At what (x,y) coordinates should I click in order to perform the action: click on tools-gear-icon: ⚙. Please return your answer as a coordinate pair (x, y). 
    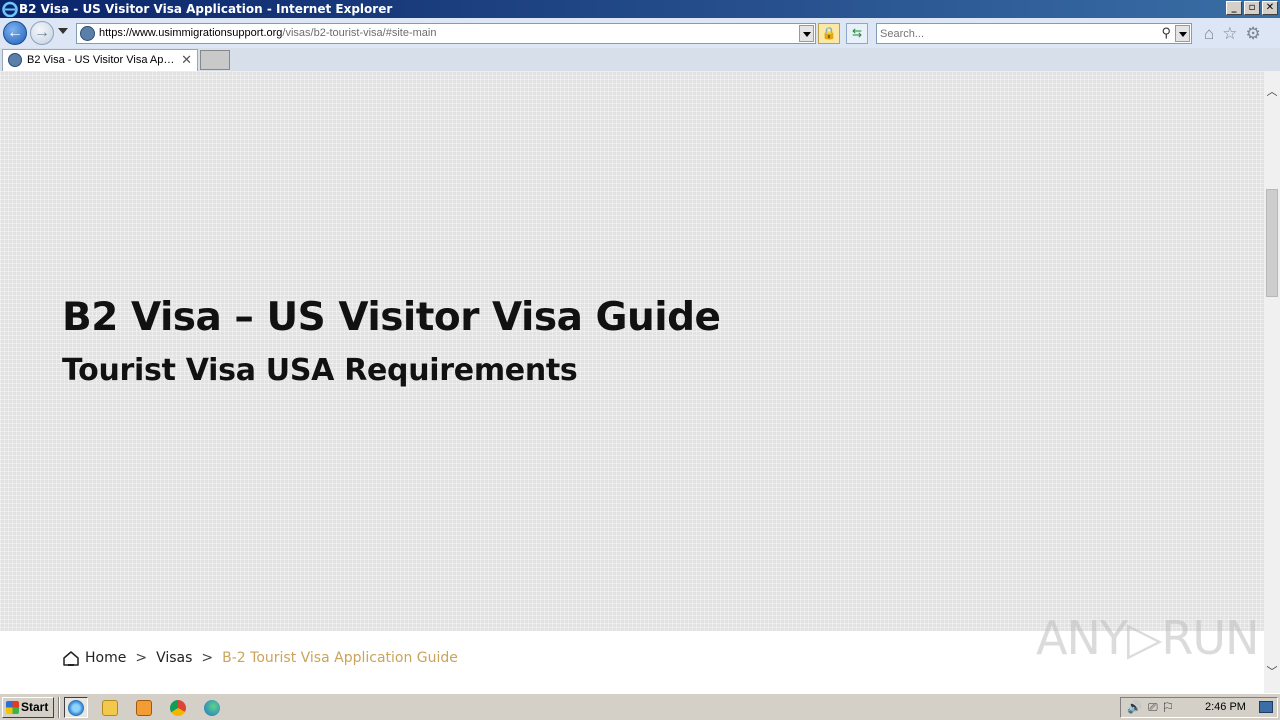
    Looking at the image, I should click on (1253, 34).